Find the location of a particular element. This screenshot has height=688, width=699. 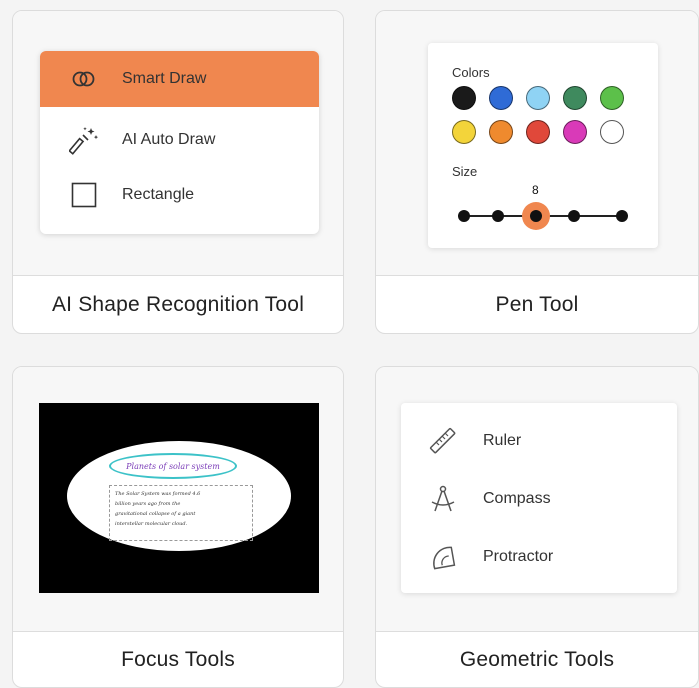

menu-item-label: Ruler is located at coordinates (502, 440).